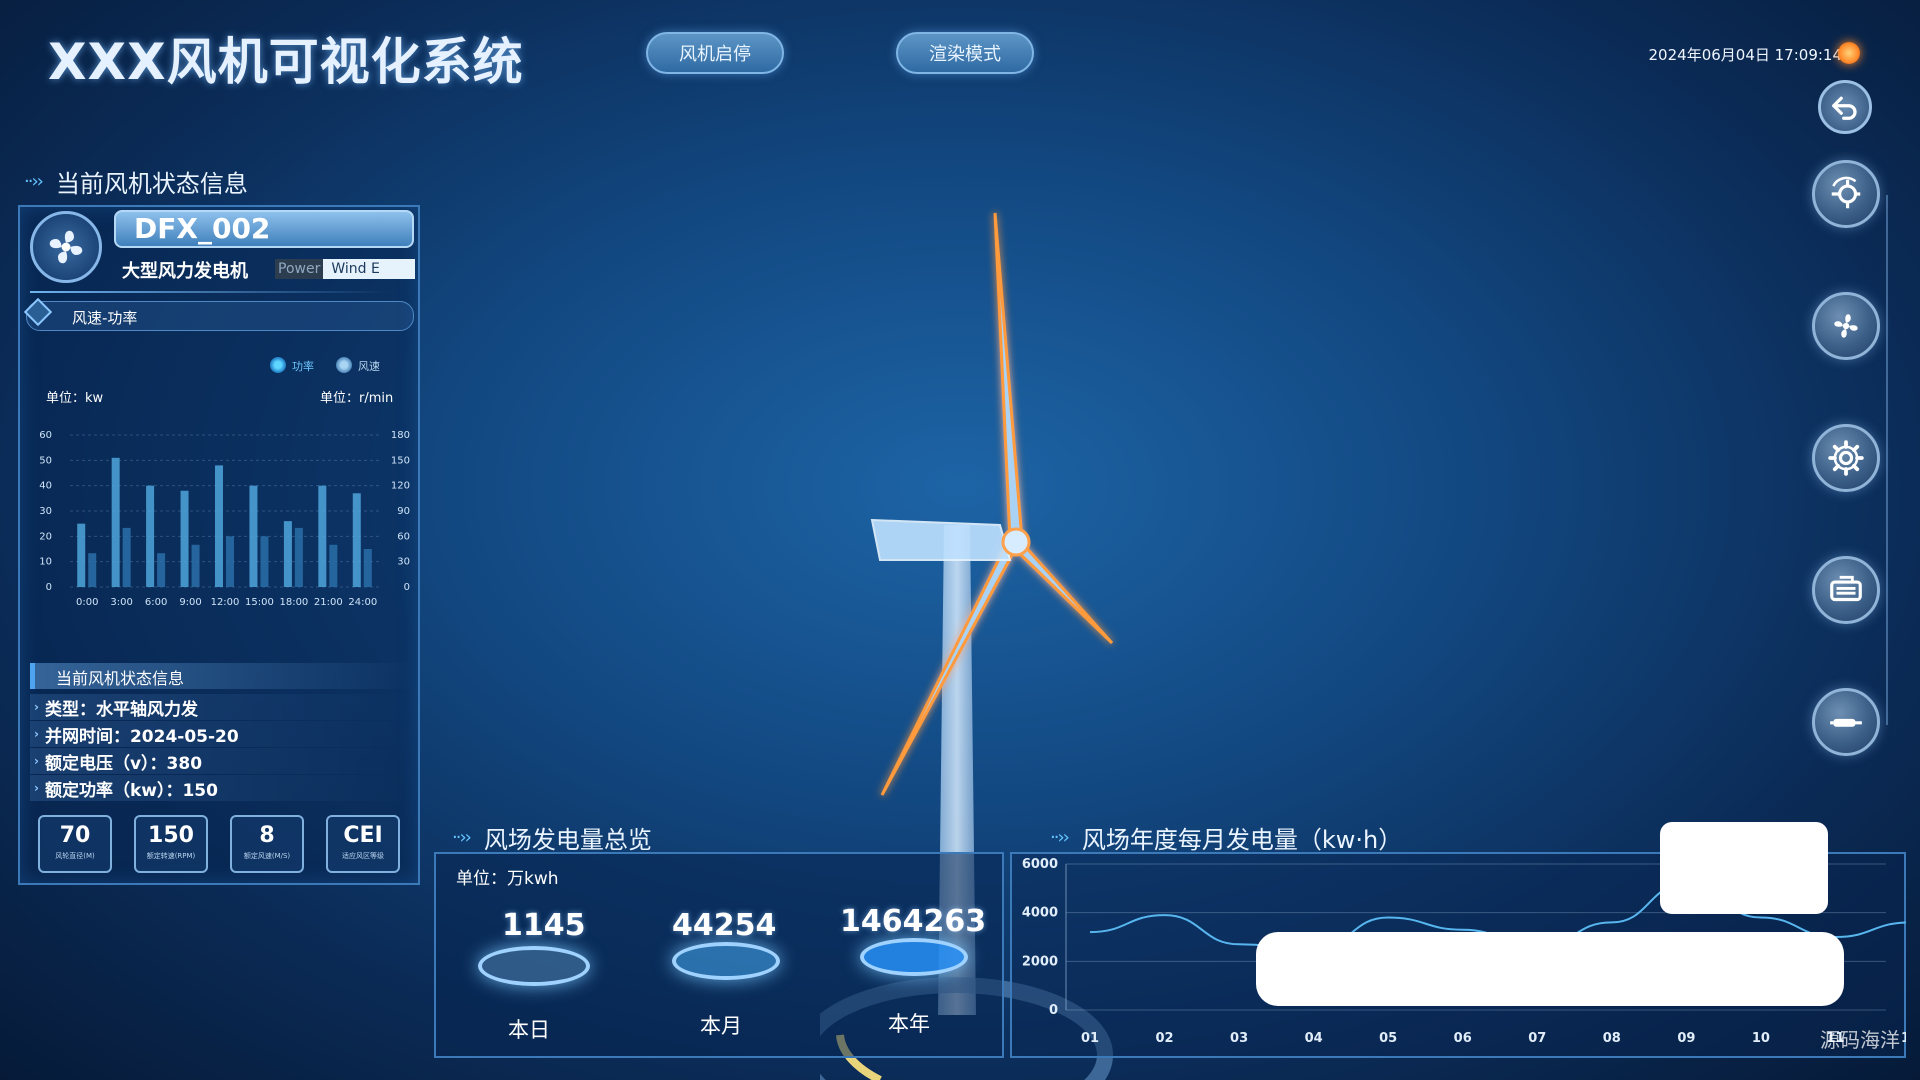 The width and height of the screenshot is (1920, 1080). I want to click on unit-left: 单位：kw, so click(75, 398).